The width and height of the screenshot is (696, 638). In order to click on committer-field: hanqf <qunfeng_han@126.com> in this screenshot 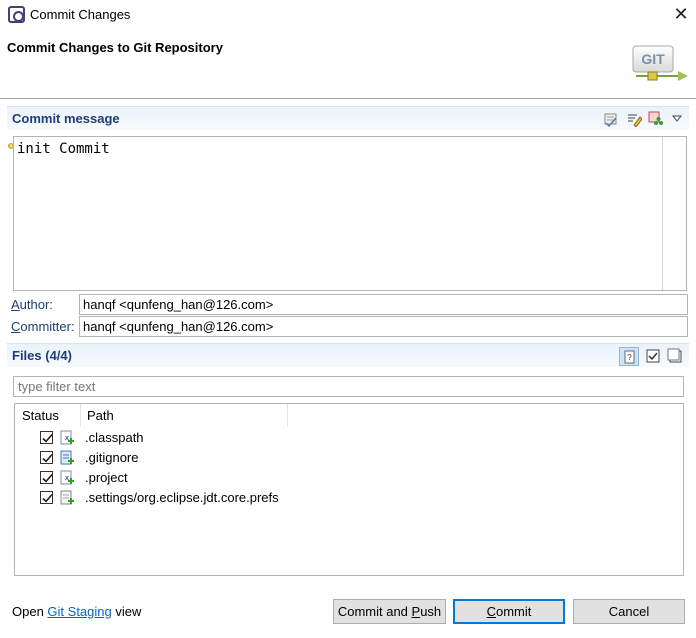, I will do `click(383, 326)`.